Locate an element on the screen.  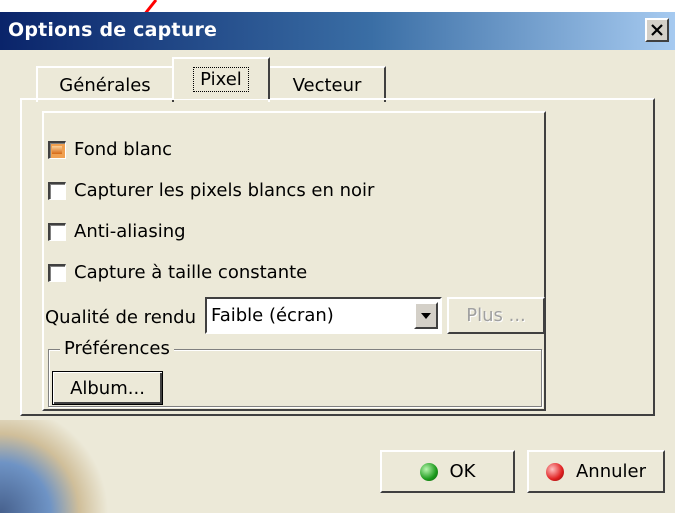
checkbox-taille-constante is located at coordinates (57, 272).